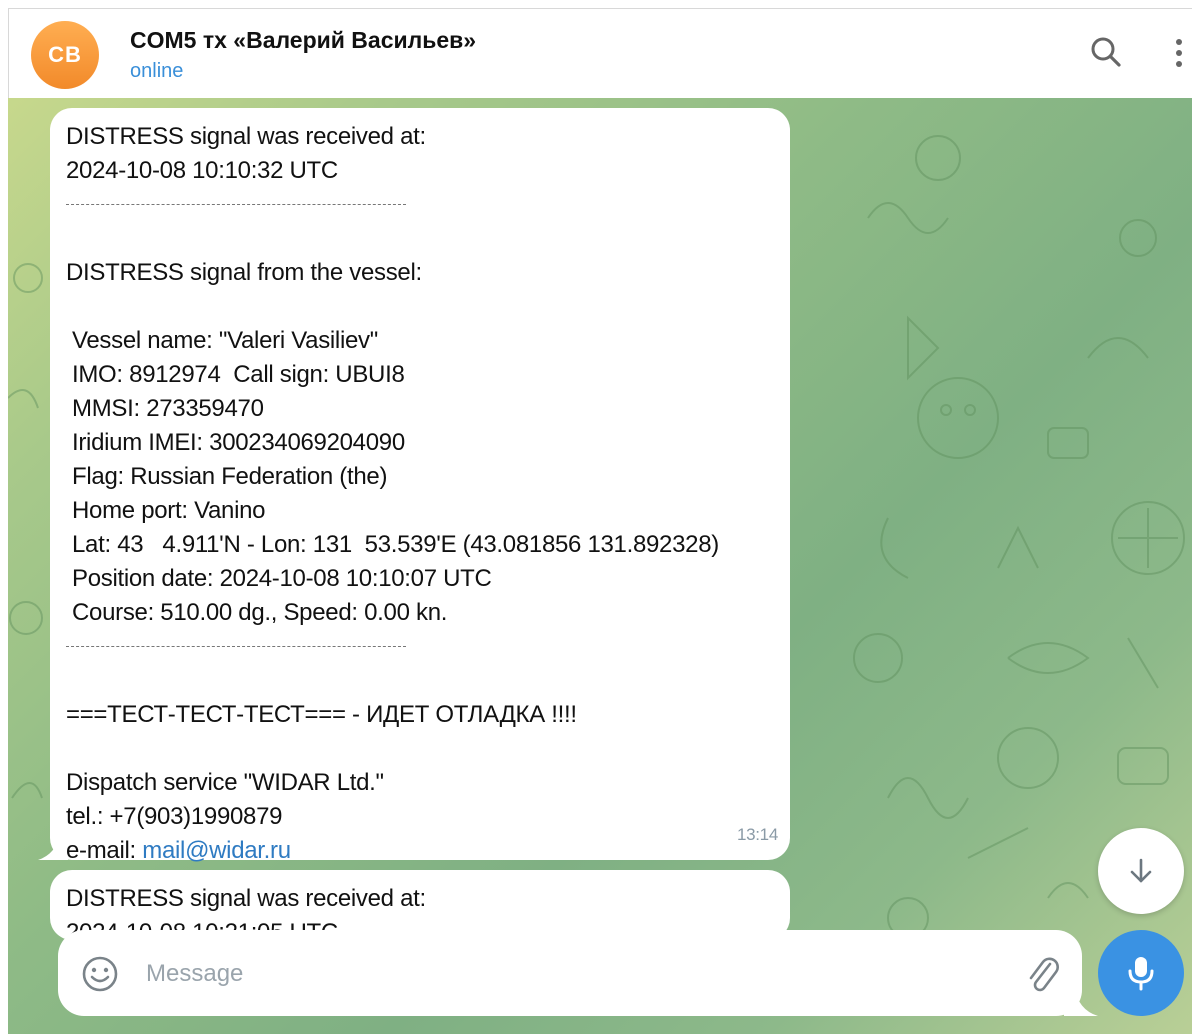  What do you see at coordinates (225, 782) in the screenshot?
I see `message-line: Dispatch service "WIDAR Ltd."` at bounding box center [225, 782].